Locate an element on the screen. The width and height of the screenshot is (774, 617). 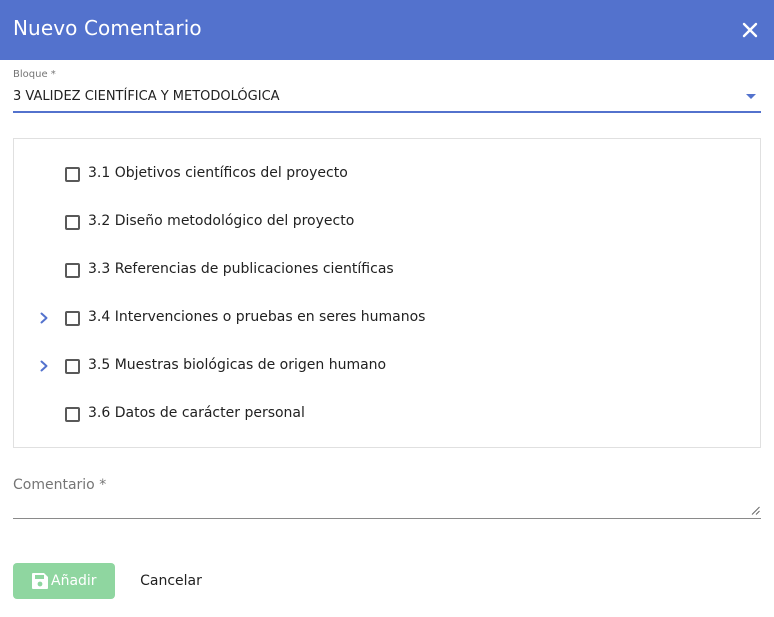
dropdown-arrow-icon is located at coordinates (751, 96).